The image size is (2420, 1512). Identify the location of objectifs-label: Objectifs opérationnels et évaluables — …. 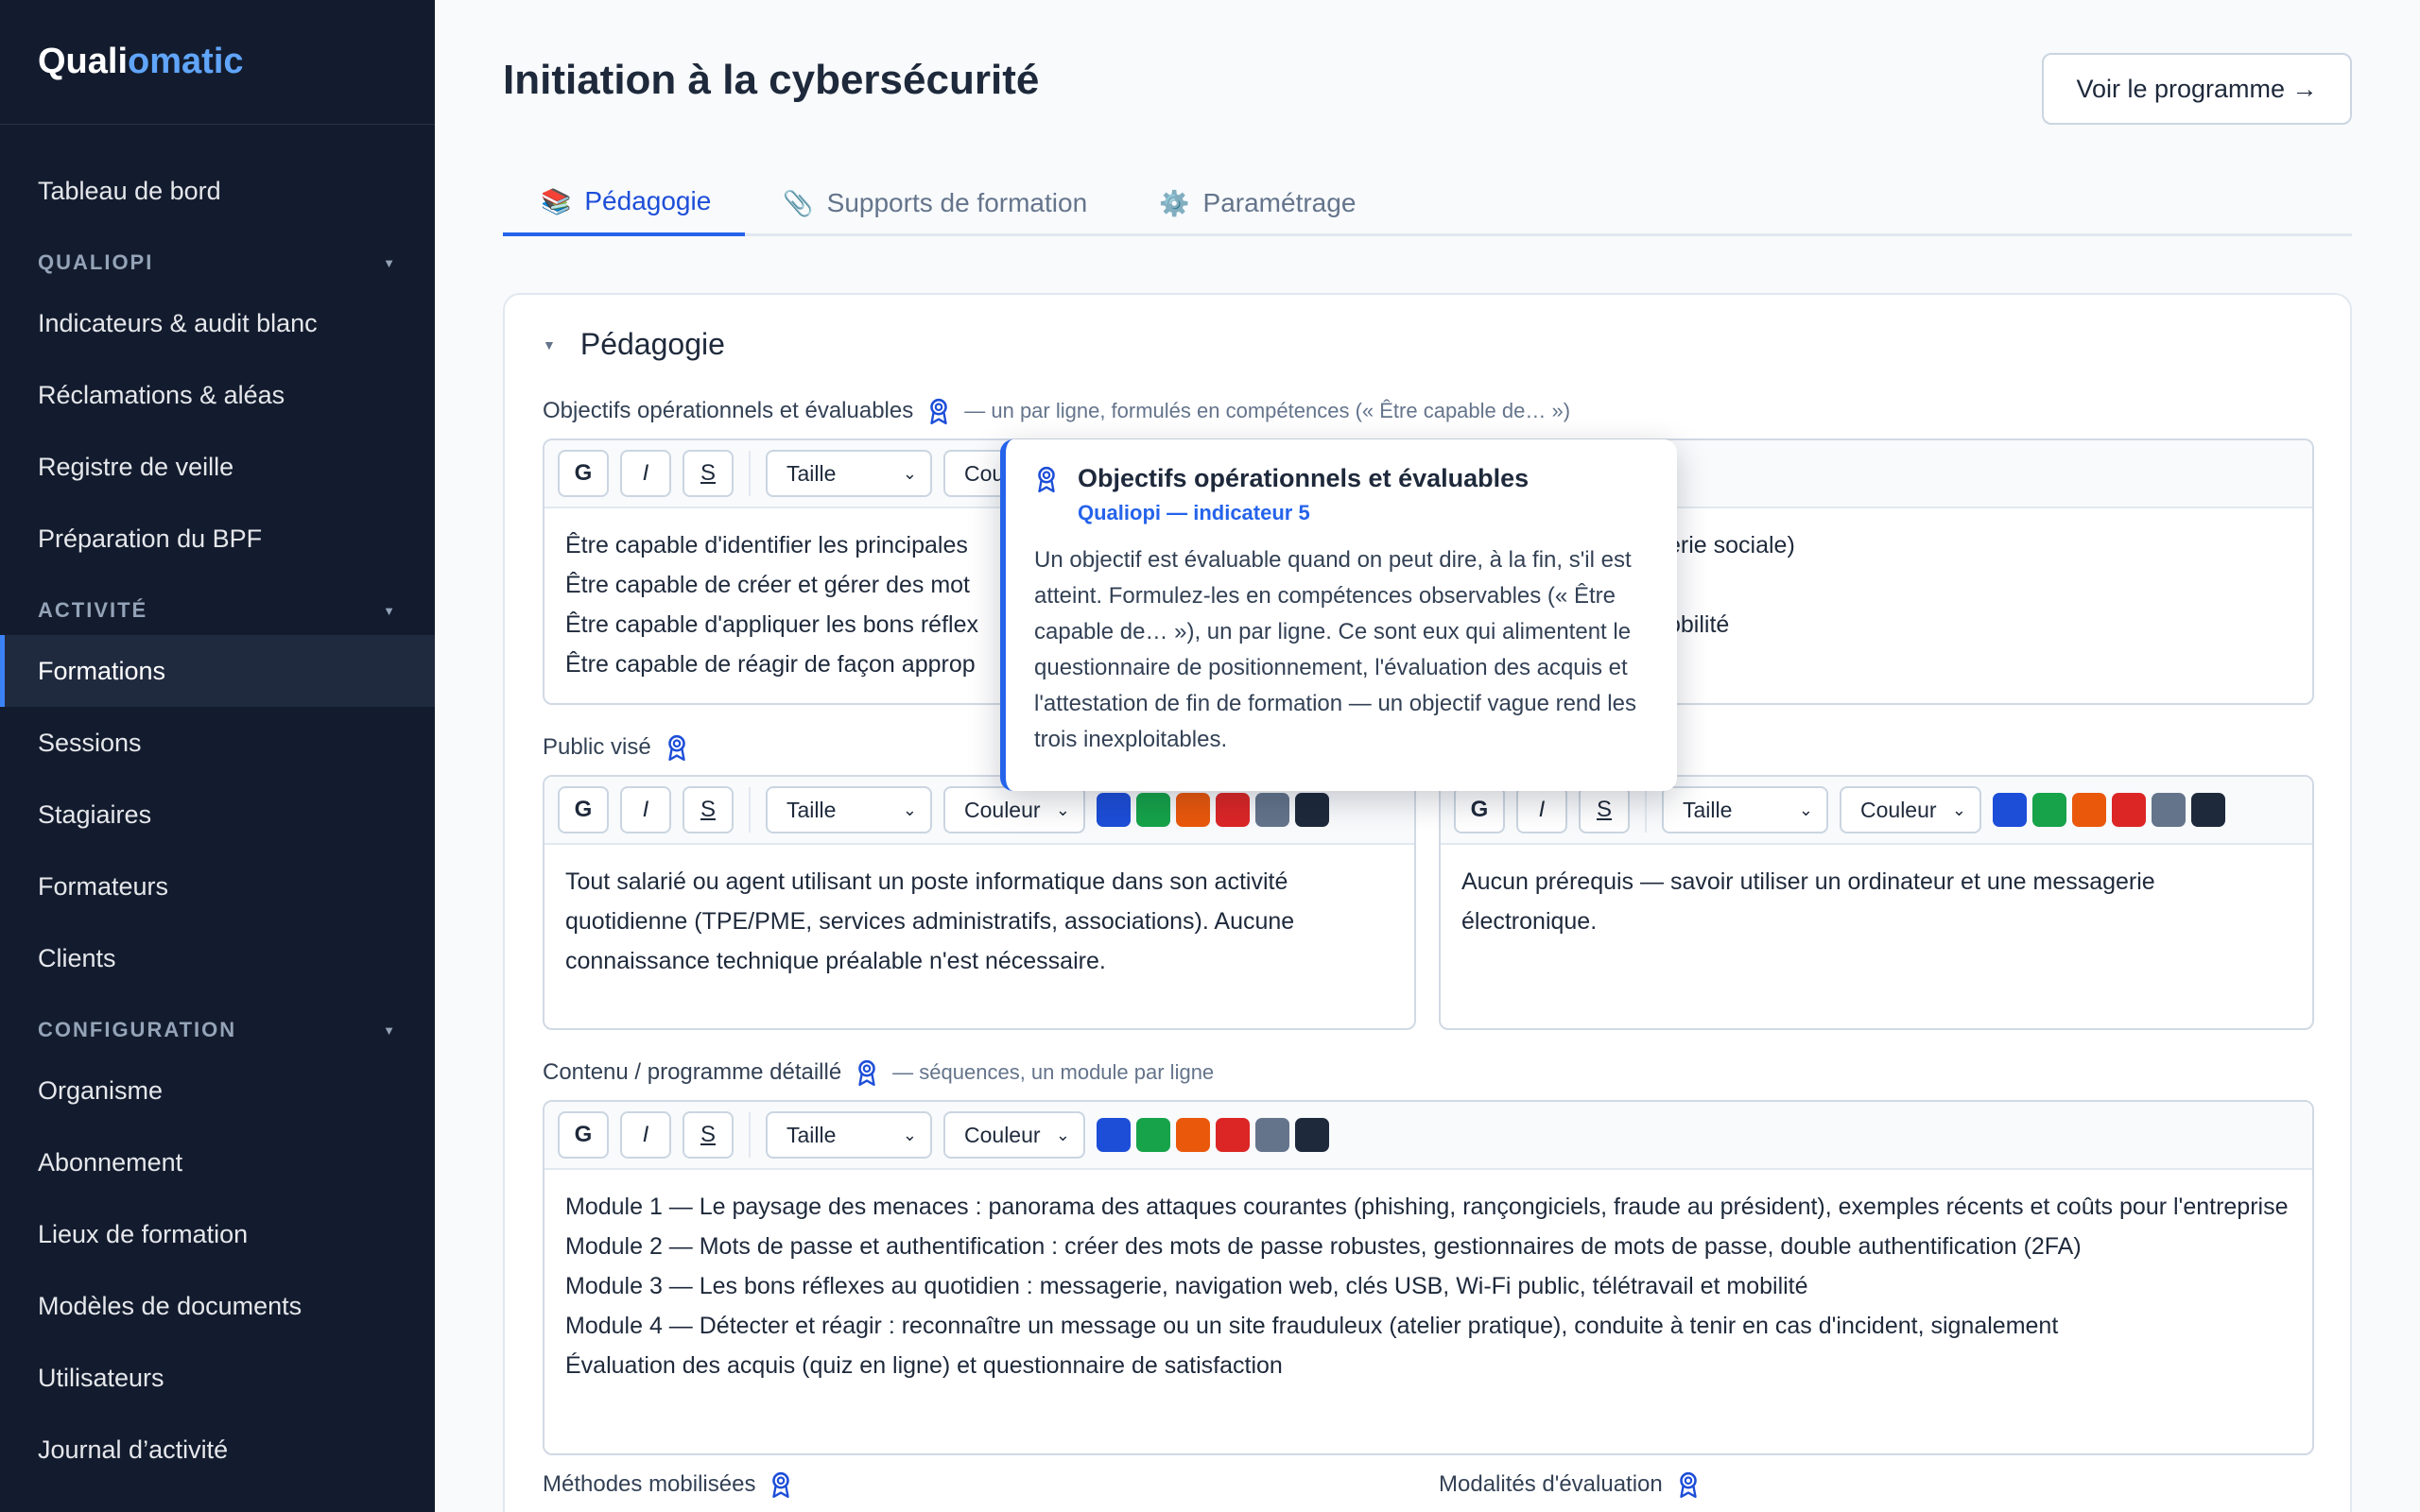
(1056, 411).